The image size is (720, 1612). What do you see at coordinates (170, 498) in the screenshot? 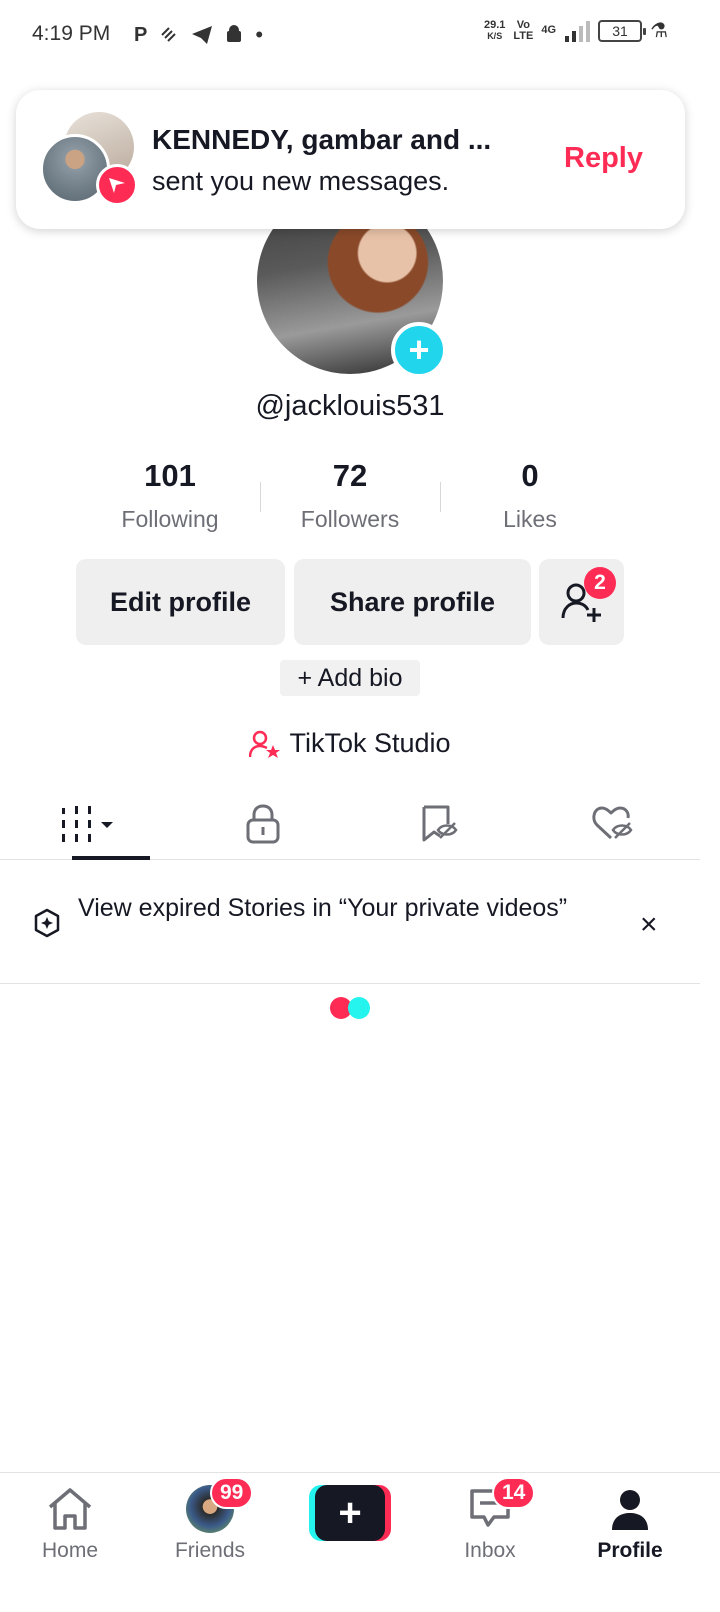
I see `stat-following: 101 Following` at bounding box center [170, 498].